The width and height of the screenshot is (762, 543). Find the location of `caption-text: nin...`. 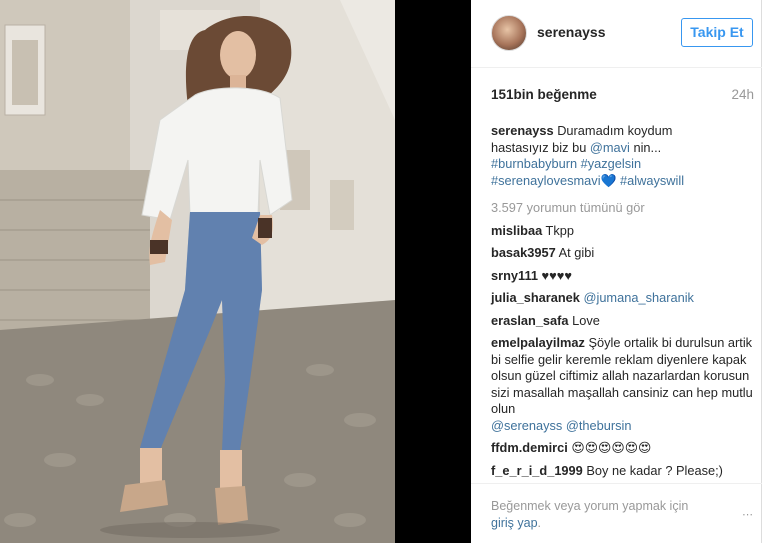

caption-text: nin... is located at coordinates (647, 147).